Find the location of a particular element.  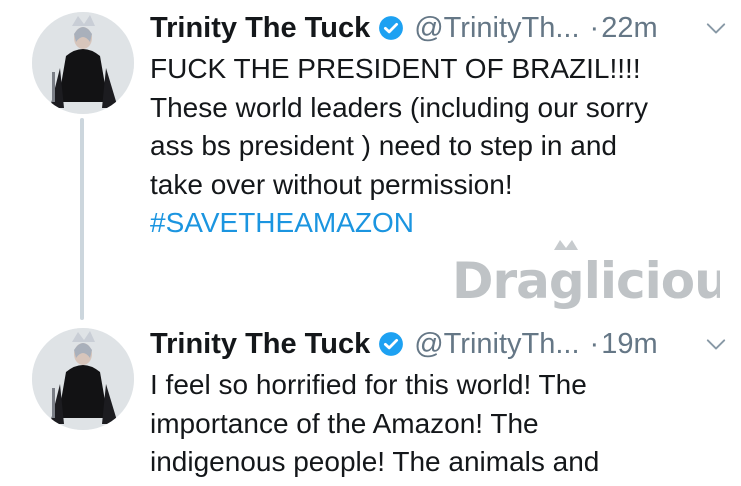

timestamp: 22m is located at coordinates (629, 28).